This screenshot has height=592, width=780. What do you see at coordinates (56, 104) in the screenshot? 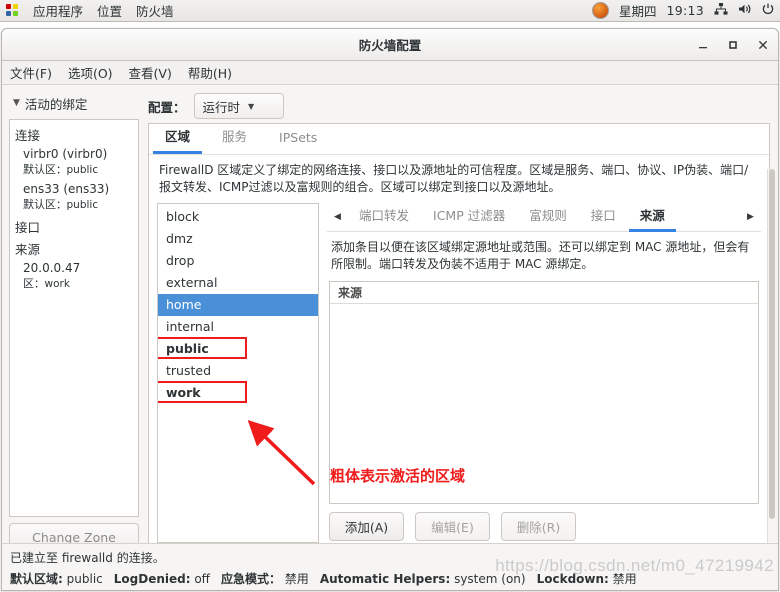
I see `active-bindings-label: 活动的绑定` at bounding box center [56, 104].